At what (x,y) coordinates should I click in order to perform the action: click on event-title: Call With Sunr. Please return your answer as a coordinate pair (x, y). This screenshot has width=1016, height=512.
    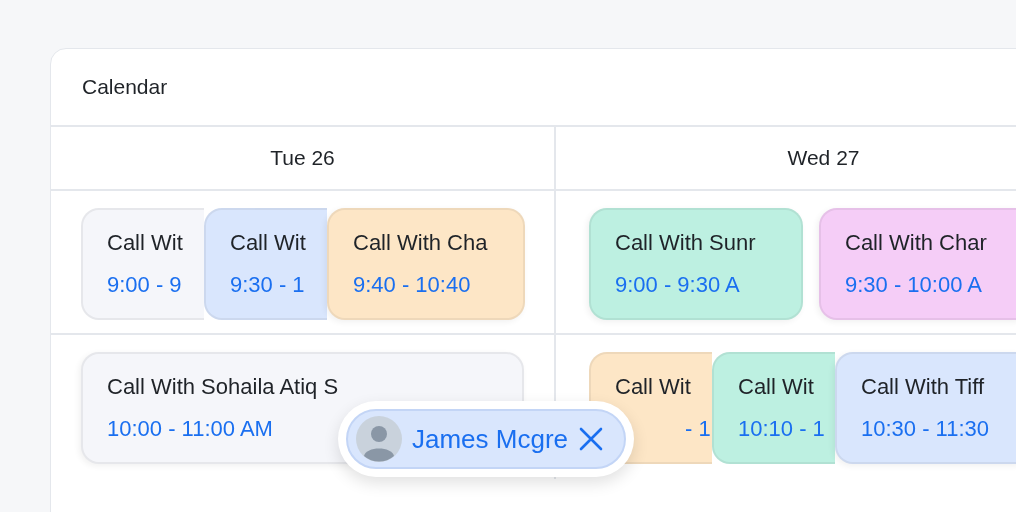
    Looking at the image, I should click on (685, 243).